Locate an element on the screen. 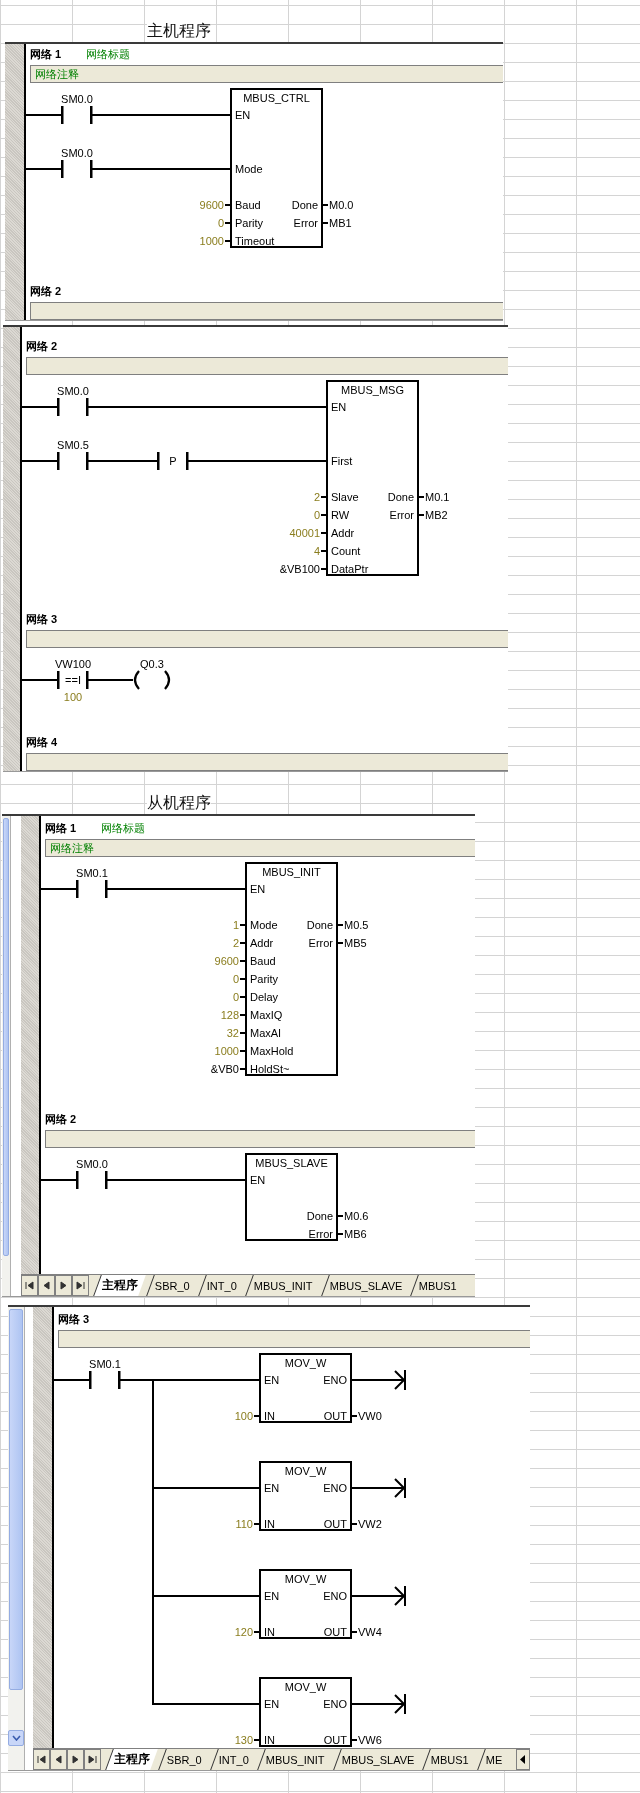  contact-address: VW100 is located at coordinates (73, 664).